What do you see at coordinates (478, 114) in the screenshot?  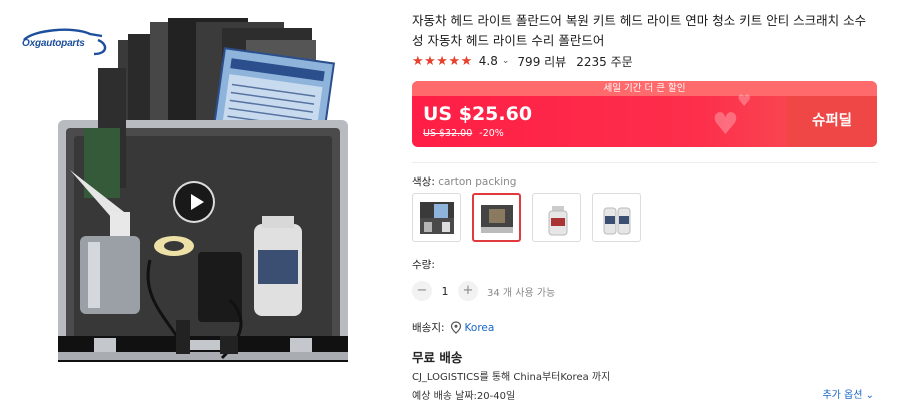 I see `current-price: US $25.60` at bounding box center [478, 114].